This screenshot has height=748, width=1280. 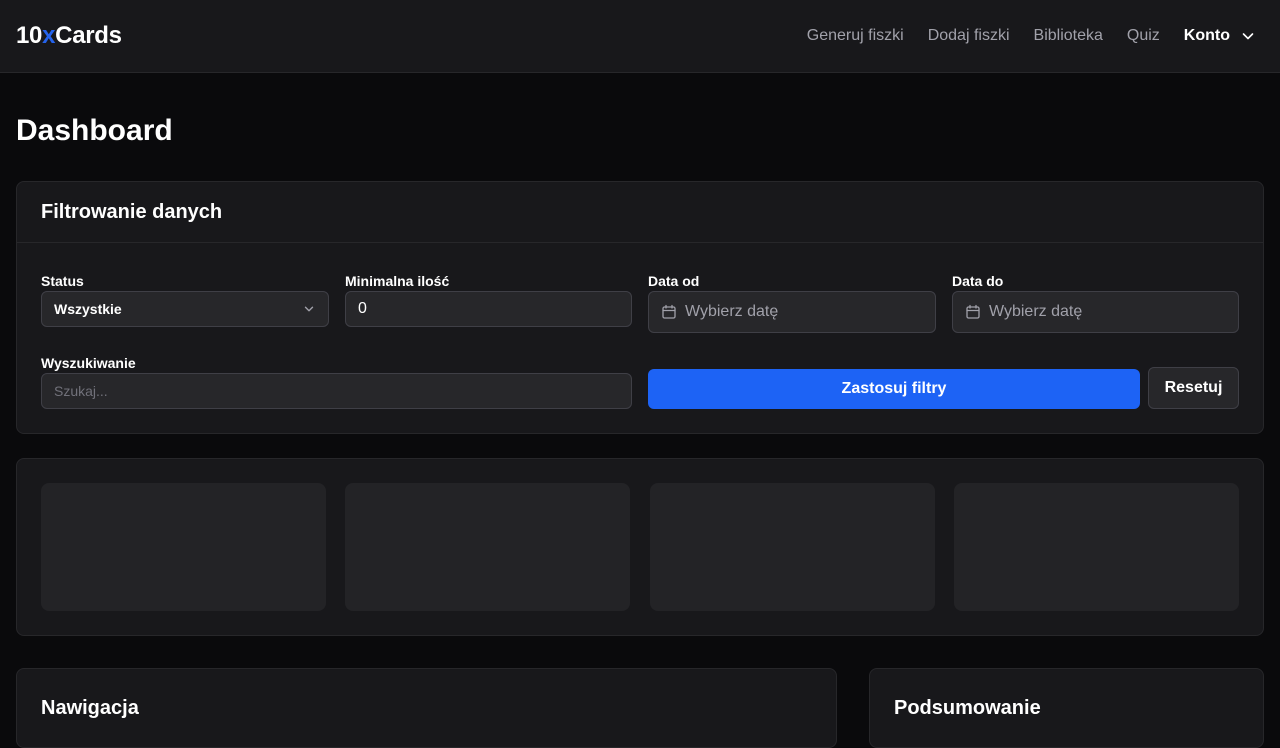 I want to click on navigation-panel: Nawigacja, so click(x=426, y=708).